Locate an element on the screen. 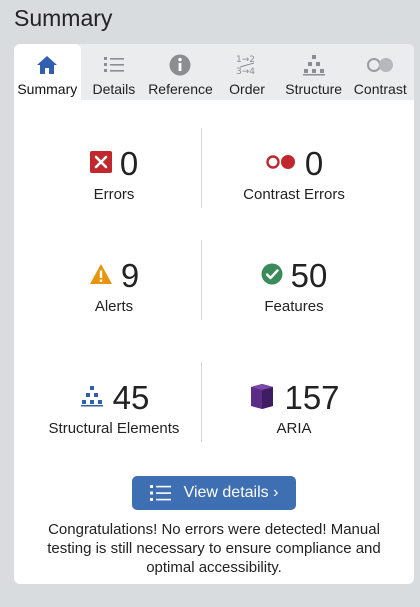 This screenshot has width=420, height=607. aria-stat: 157 ARIA is located at coordinates (294, 407).